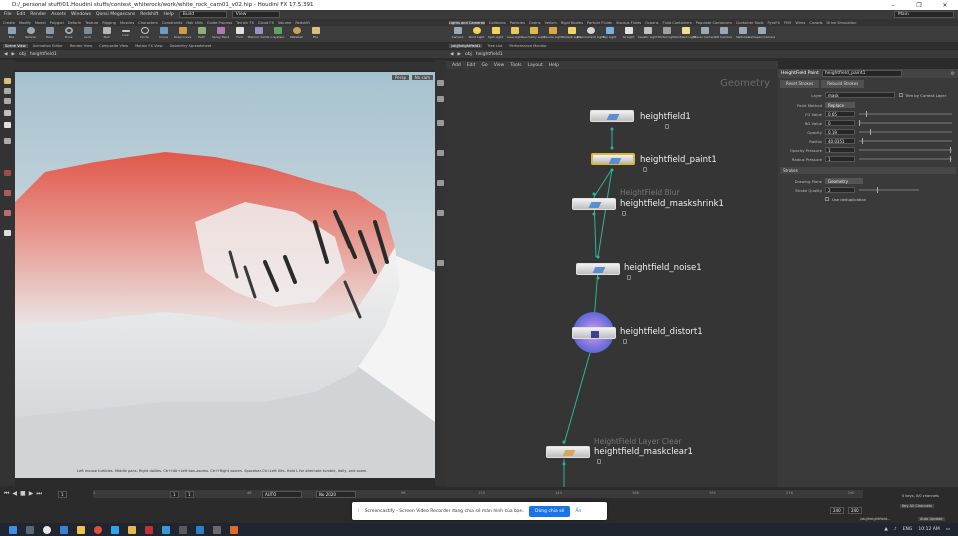 The height and width of the screenshot is (536, 958). What do you see at coordinates (840, 159) in the screenshot?
I see `radius-pressure-field: 1` at bounding box center [840, 159].